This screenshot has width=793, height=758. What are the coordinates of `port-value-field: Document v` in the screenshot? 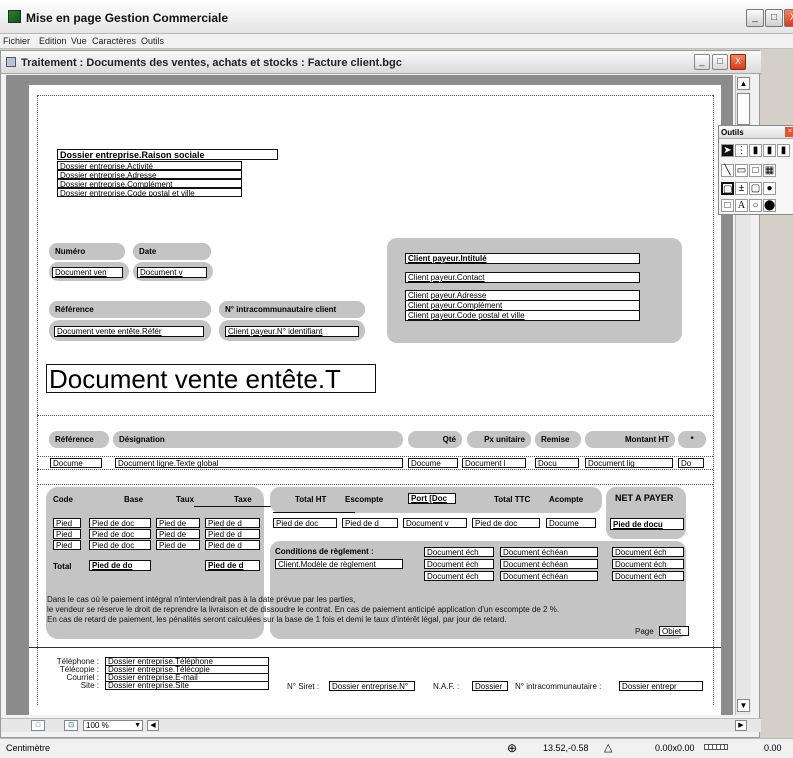 It's located at (435, 523).